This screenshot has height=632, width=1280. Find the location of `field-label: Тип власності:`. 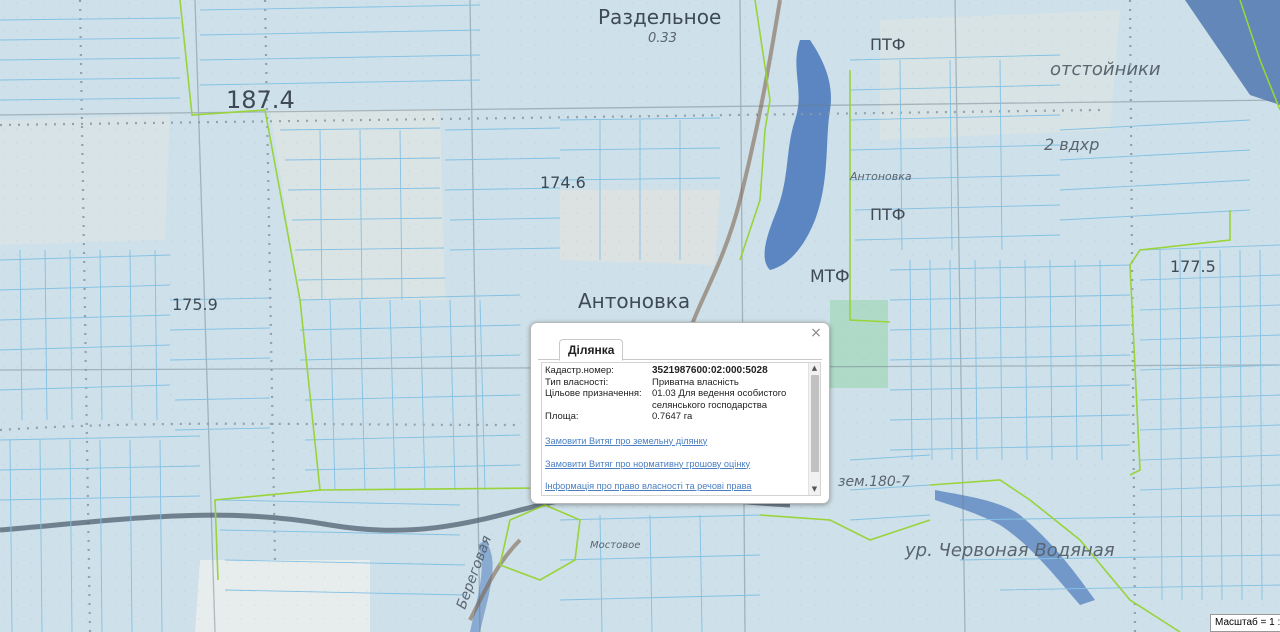

field-label: Тип власності: is located at coordinates (577, 382).